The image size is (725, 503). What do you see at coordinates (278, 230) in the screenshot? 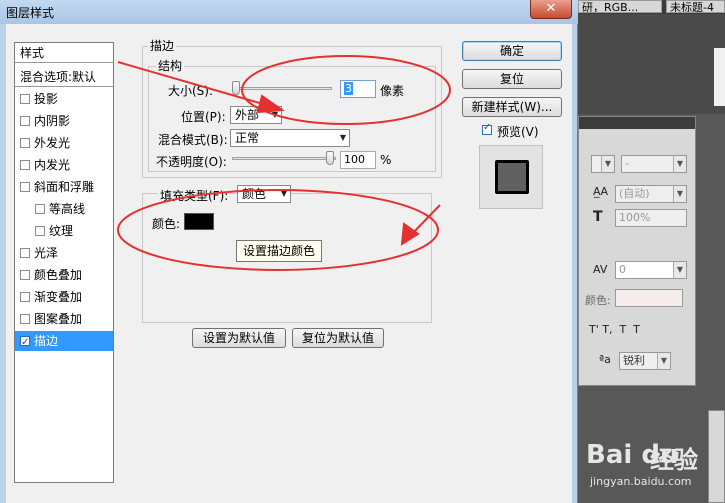
I see `annotation-ellipse-color` at bounding box center [278, 230].